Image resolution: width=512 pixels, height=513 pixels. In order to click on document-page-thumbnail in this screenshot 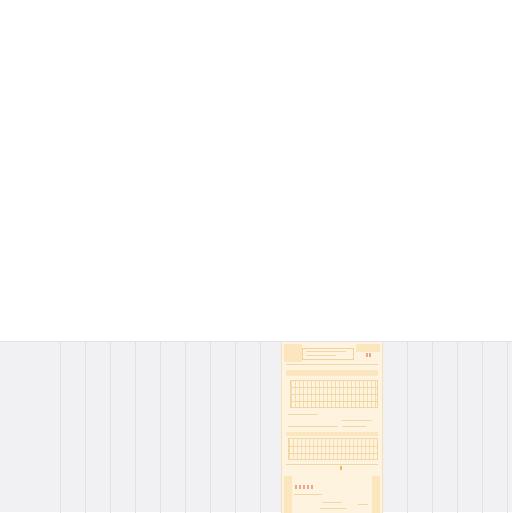, I will do `click(332, 427)`.